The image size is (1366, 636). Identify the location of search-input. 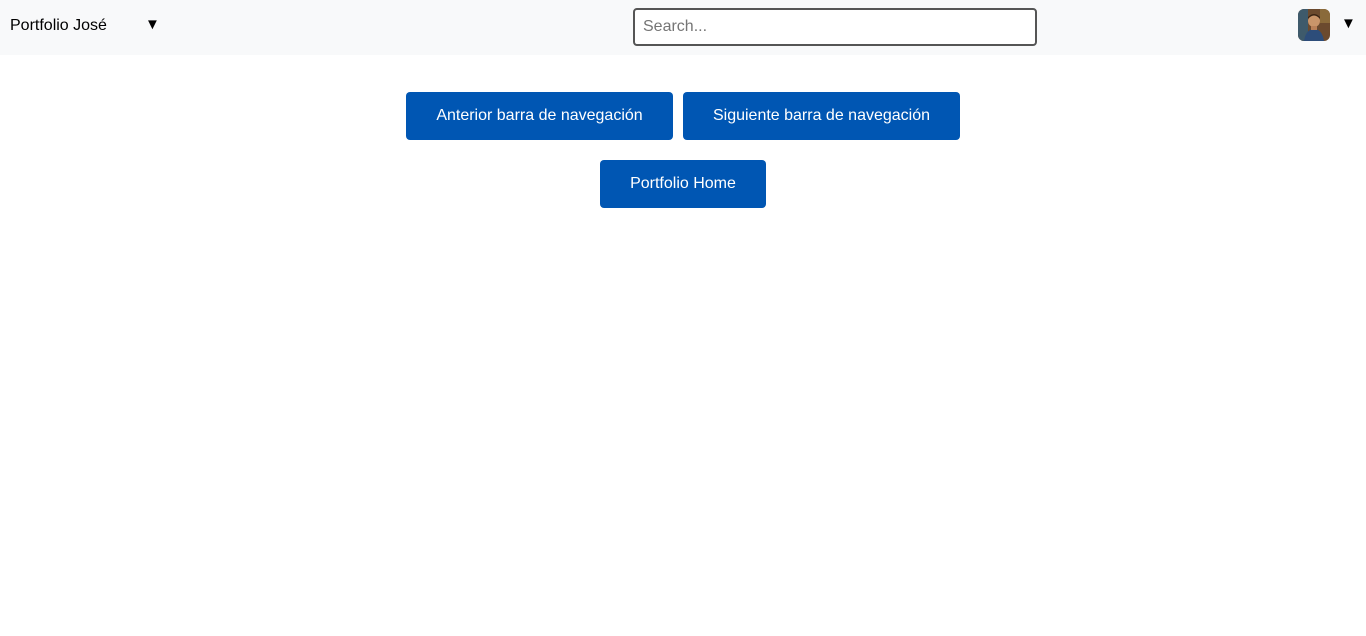
(835, 27).